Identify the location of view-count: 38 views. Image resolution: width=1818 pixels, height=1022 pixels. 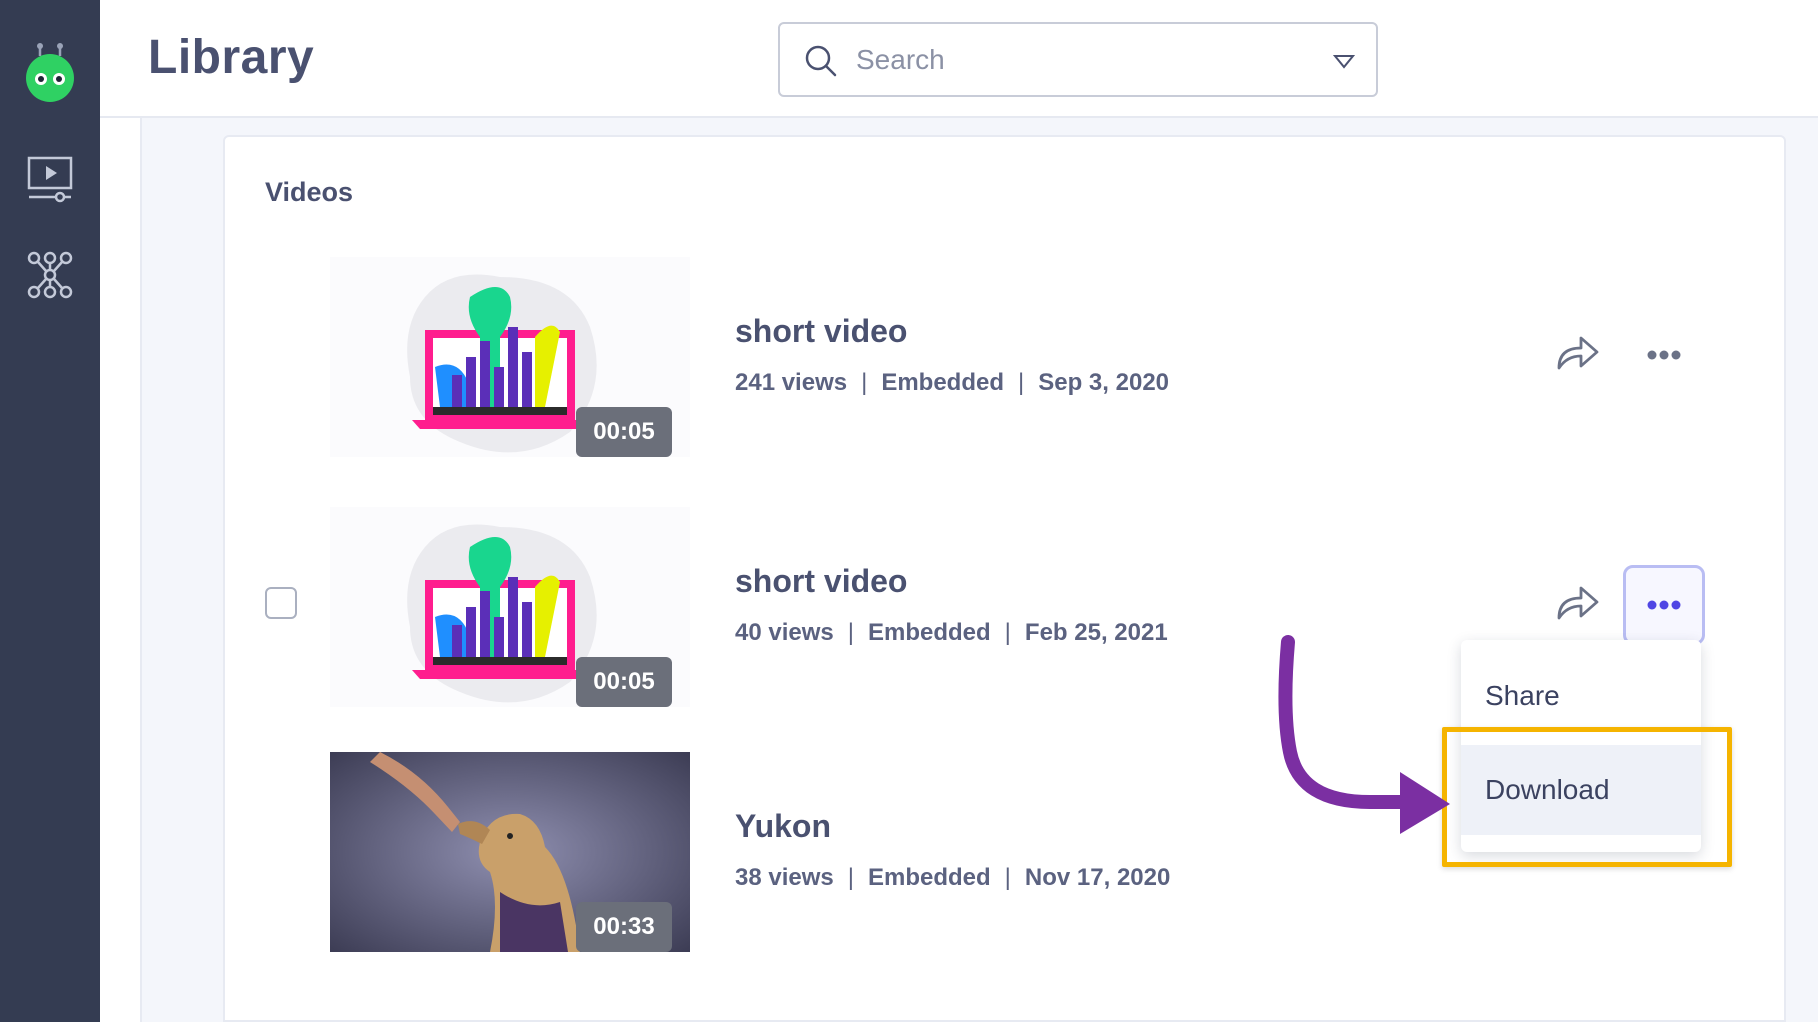
(784, 877).